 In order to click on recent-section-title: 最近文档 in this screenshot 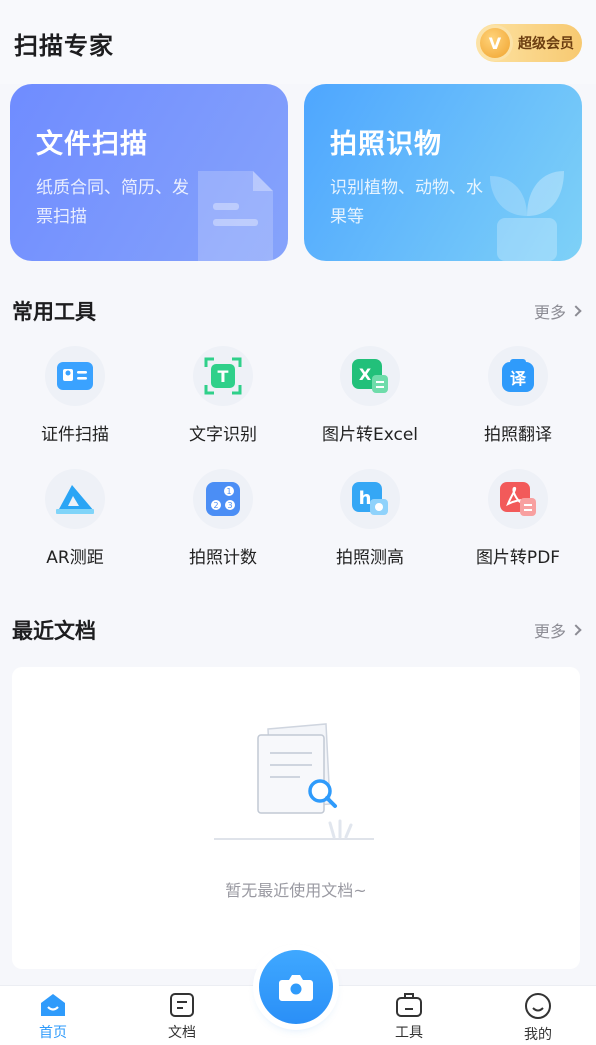, I will do `click(54, 631)`.